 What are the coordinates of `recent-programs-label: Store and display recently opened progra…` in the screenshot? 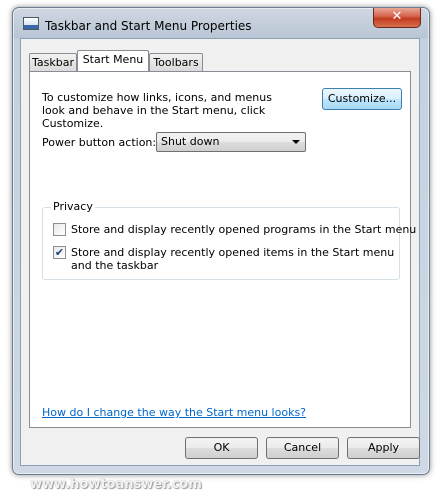 It's located at (243, 229).